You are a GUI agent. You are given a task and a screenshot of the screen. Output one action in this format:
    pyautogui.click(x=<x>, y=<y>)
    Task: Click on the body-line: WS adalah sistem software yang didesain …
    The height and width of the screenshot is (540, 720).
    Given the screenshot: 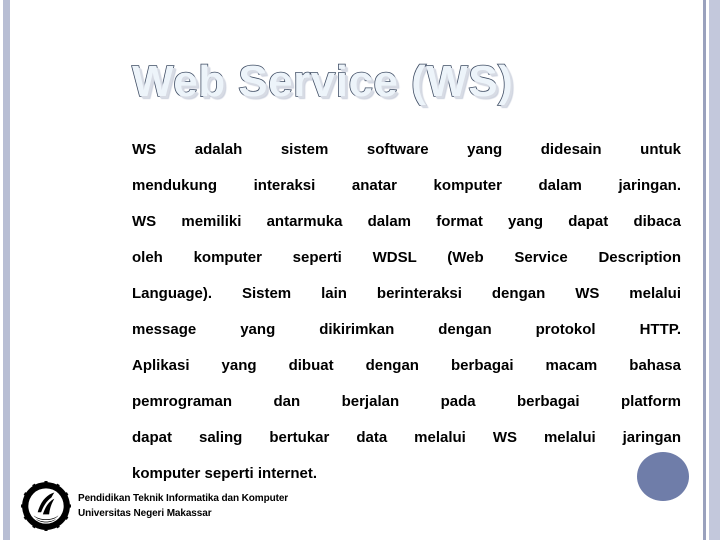 What is the action you would take?
    pyautogui.click(x=406, y=149)
    